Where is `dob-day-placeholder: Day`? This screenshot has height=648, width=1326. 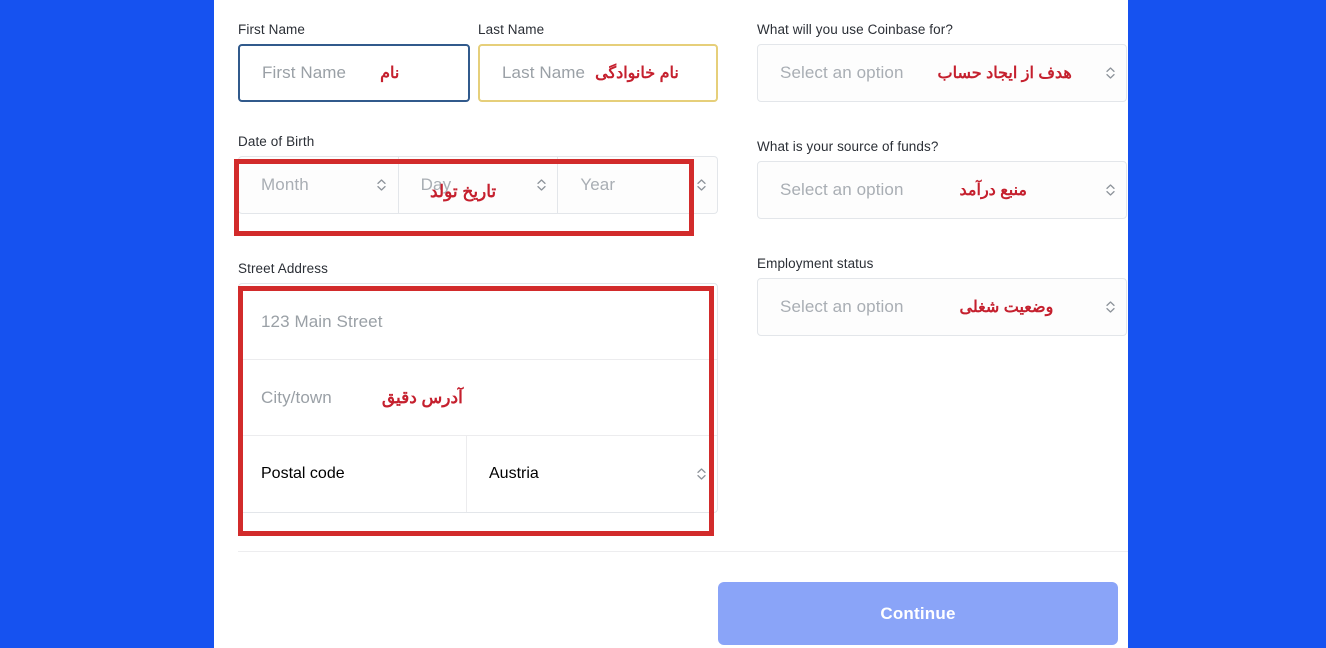 dob-day-placeholder: Day is located at coordinates (436, 184).